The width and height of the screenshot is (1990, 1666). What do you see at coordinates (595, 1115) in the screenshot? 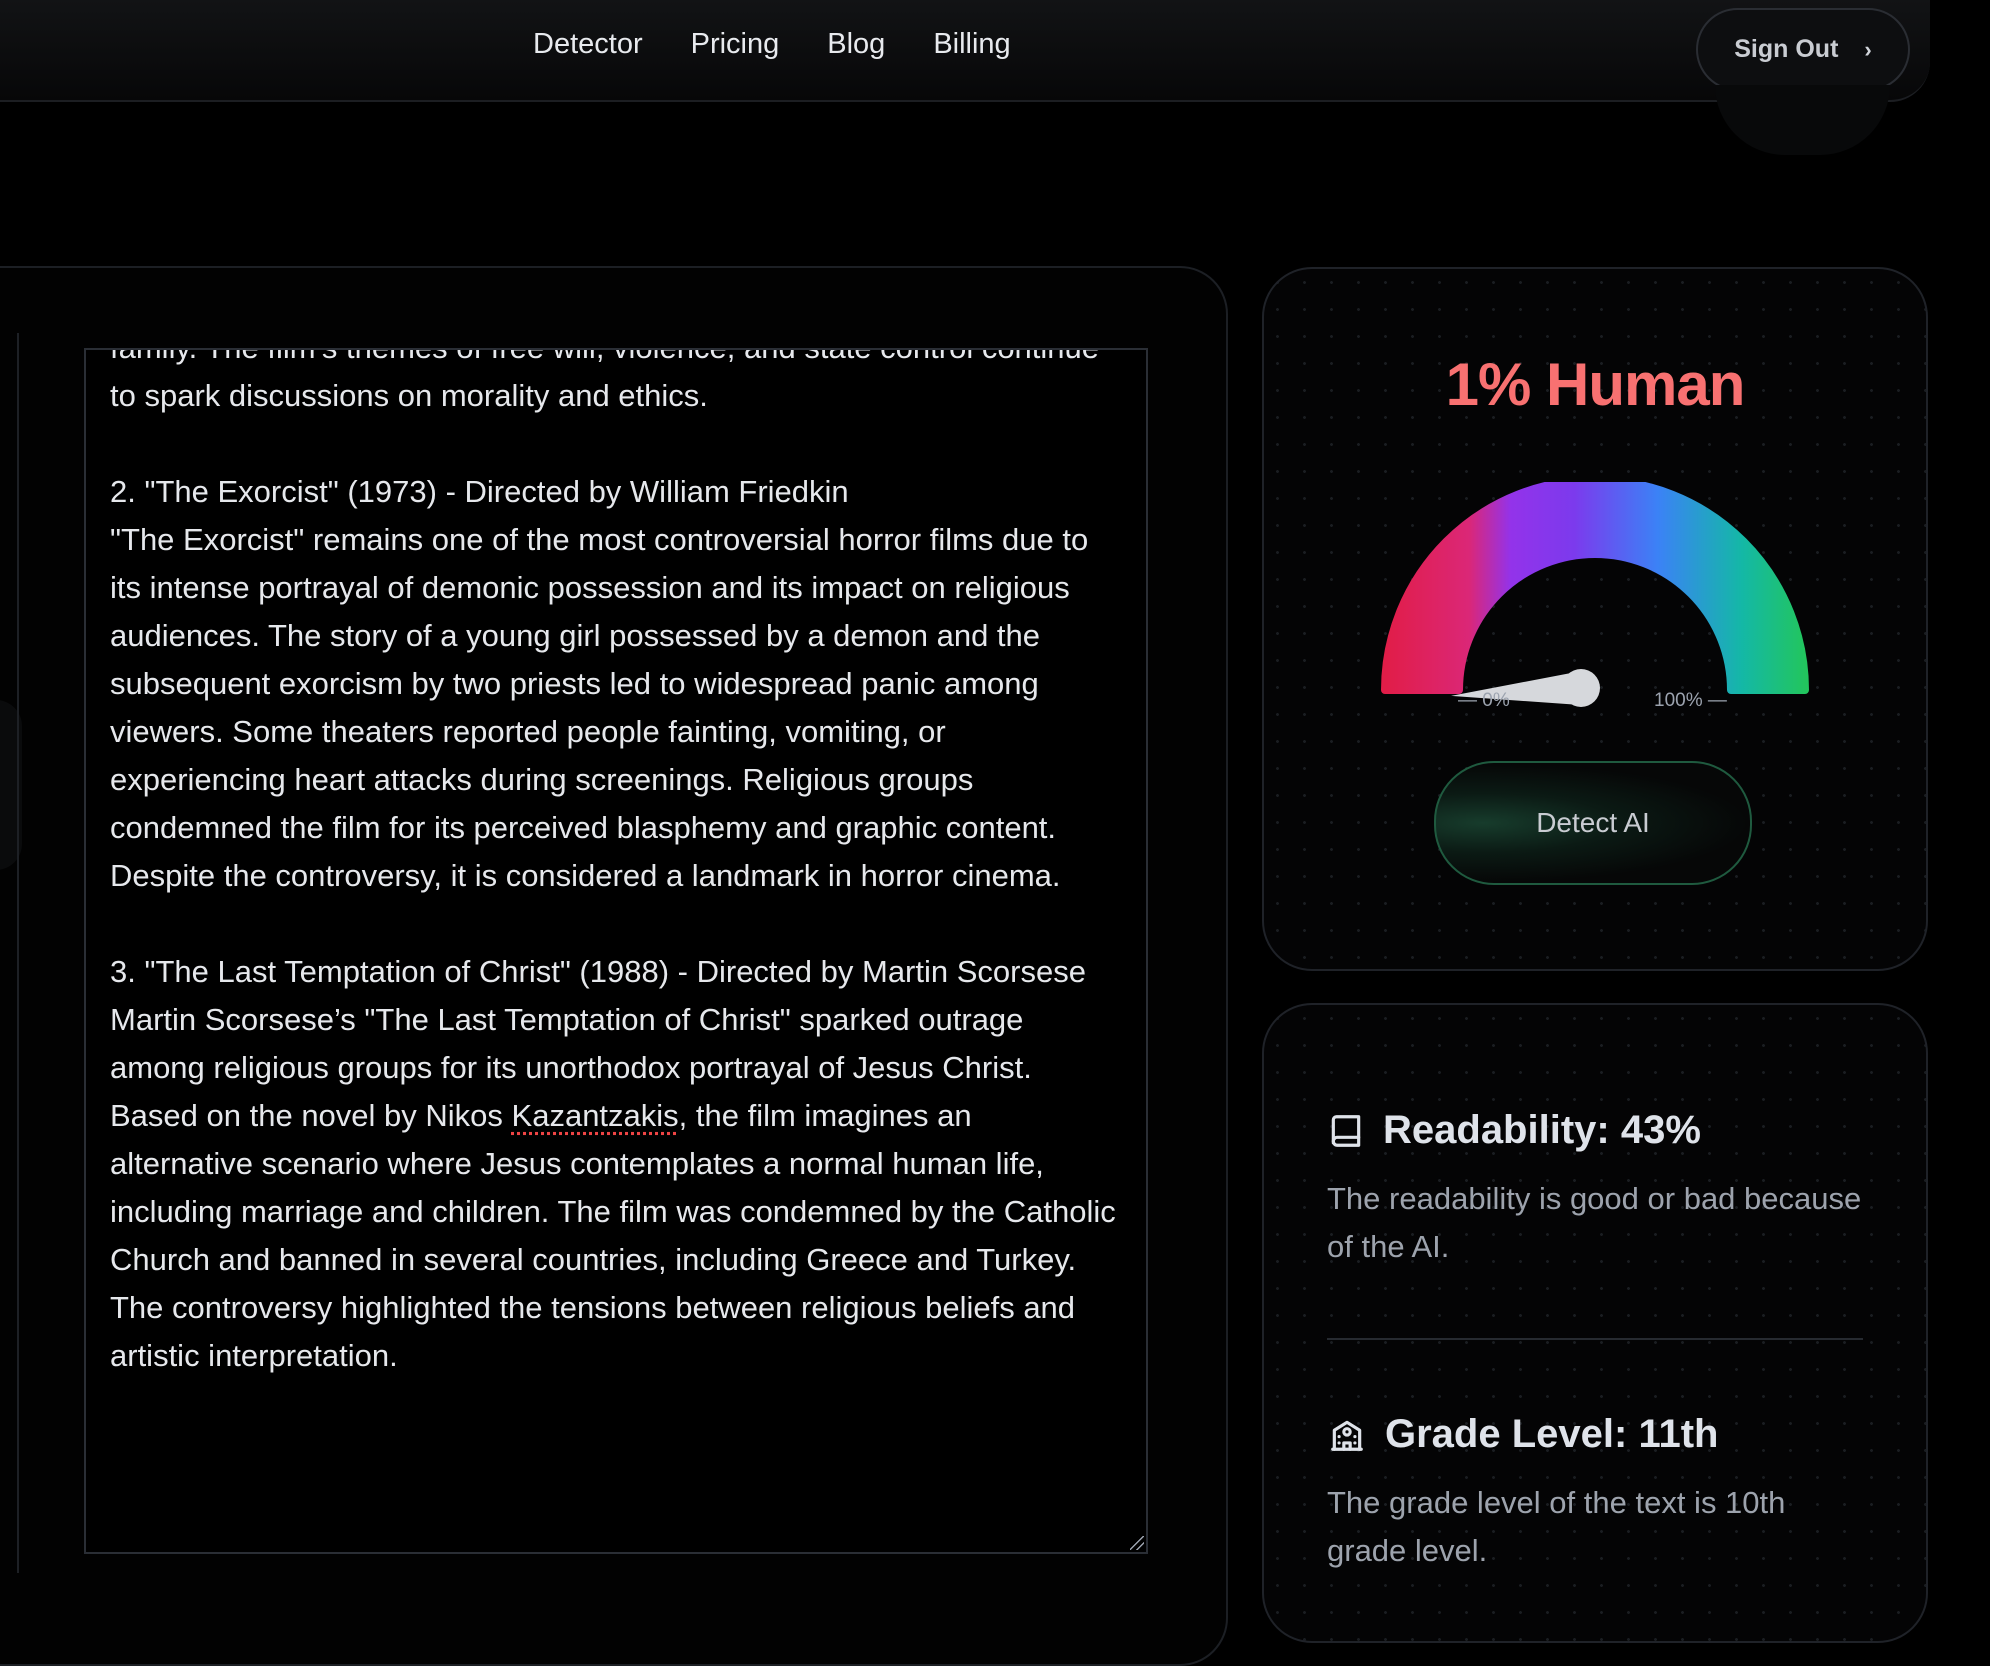
I see `misspelled-word: Kazantzakis` at bounding box center [595, 1115].